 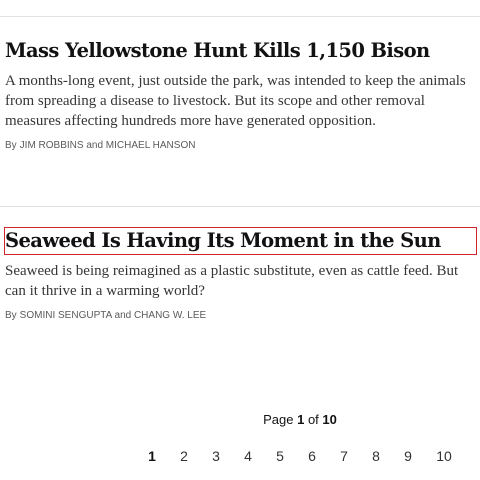 What do you see at coordinates (248, 456) in the screenshot?
I see `page-link: 4` at bounding box center [248, 456].